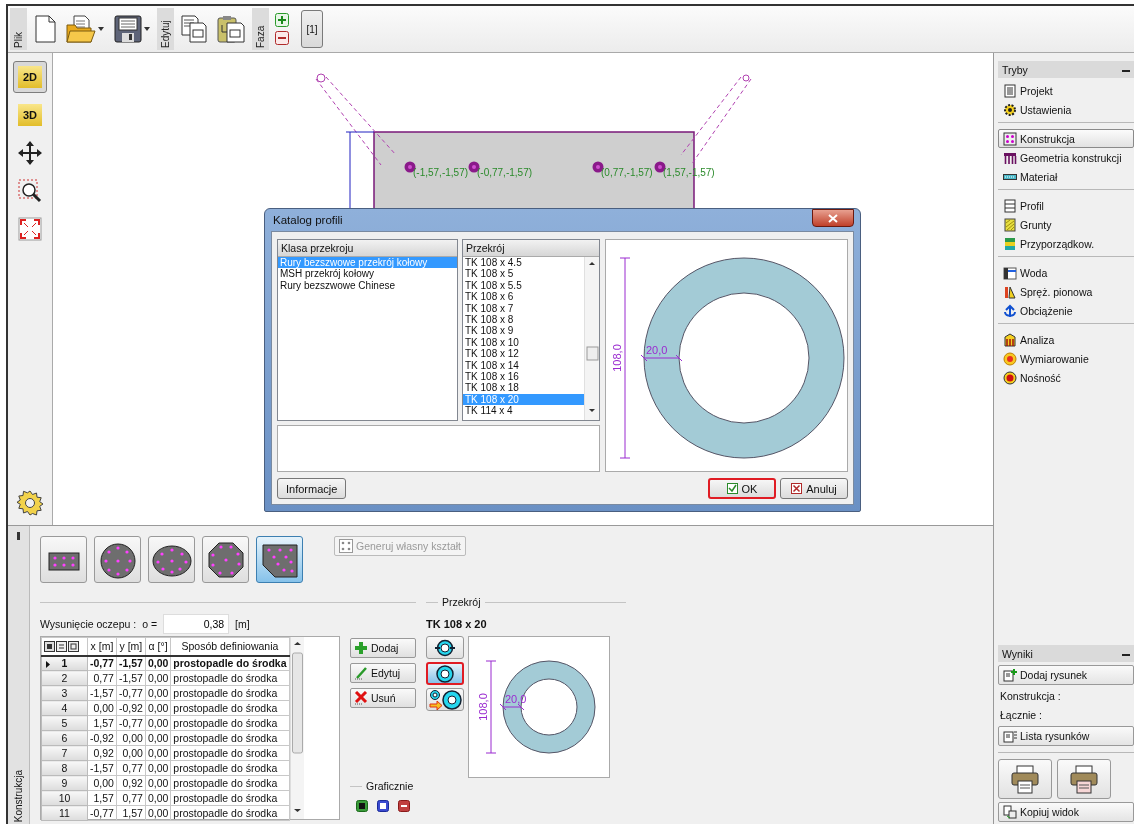  I want to click on load-arrow-icon, so click(1010, 310).